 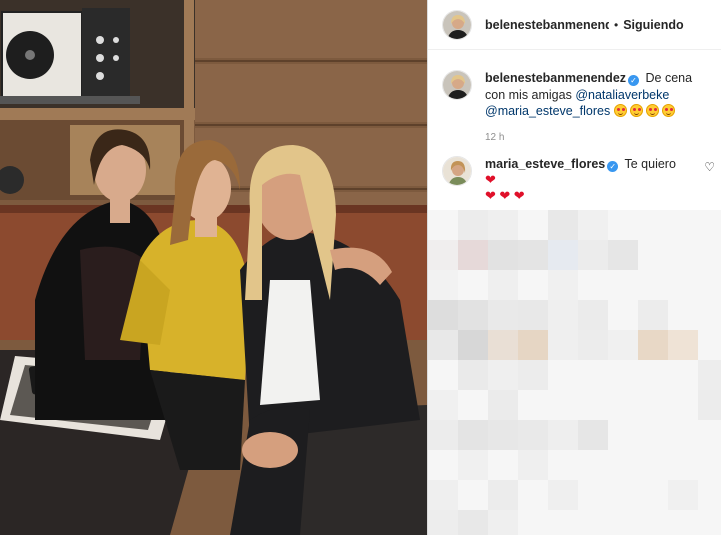 What do you see at coordinates (634, 80) in the screenshot?
I see `verified-badge-icon: ✓` at bounding box center [634, 80].